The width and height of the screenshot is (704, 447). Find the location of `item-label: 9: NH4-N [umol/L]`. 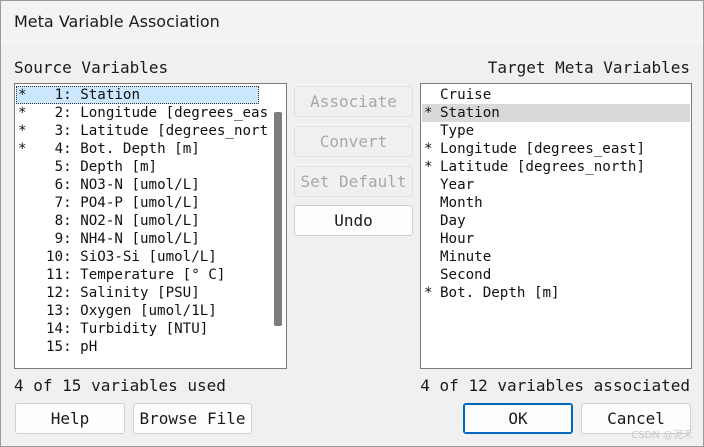

item-label: 9: NH4-N [umol/L] is located at coordinates (127, 239).